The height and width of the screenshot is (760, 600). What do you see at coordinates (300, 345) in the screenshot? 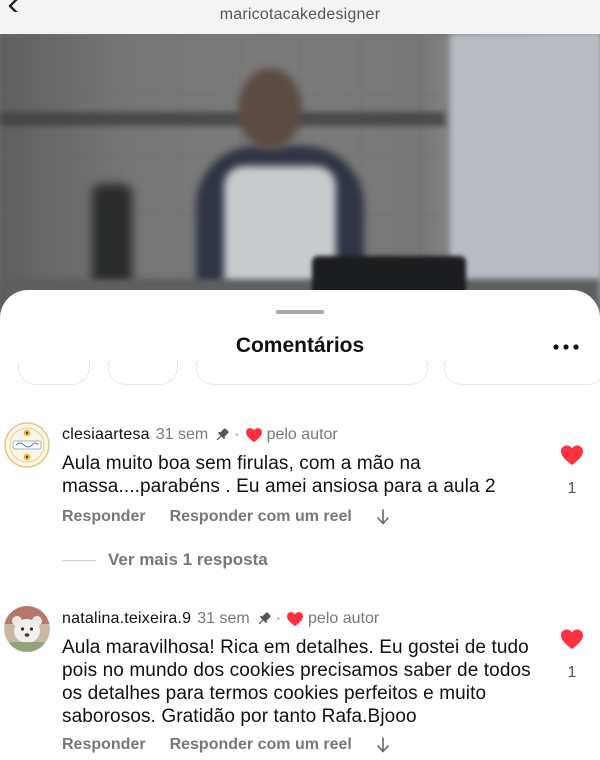
I see `sheet-title: Comentários` at bounding box center [300, 345].